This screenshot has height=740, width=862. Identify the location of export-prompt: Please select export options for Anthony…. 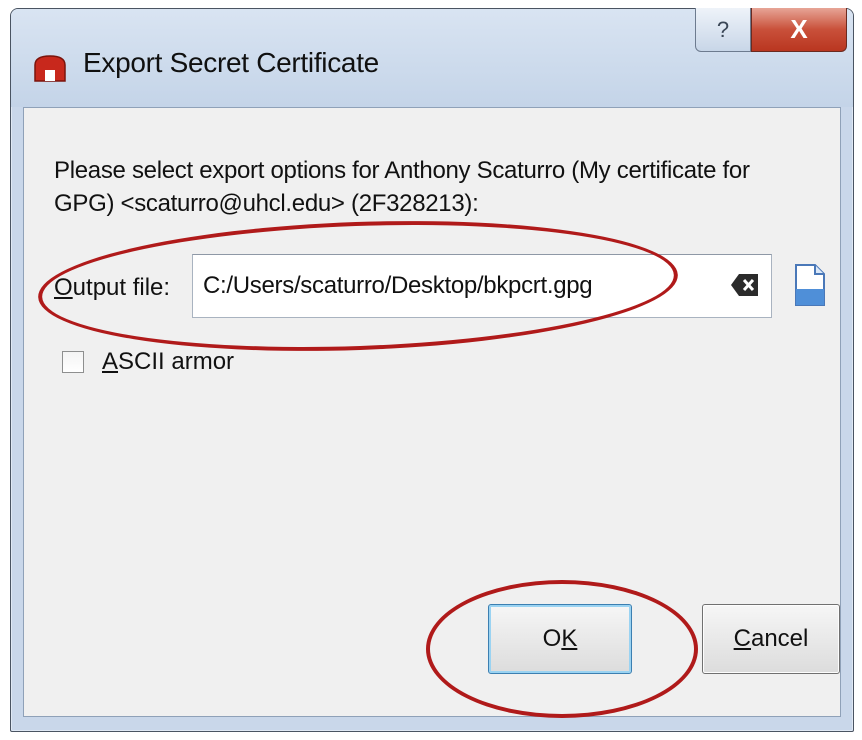
(402, 187).